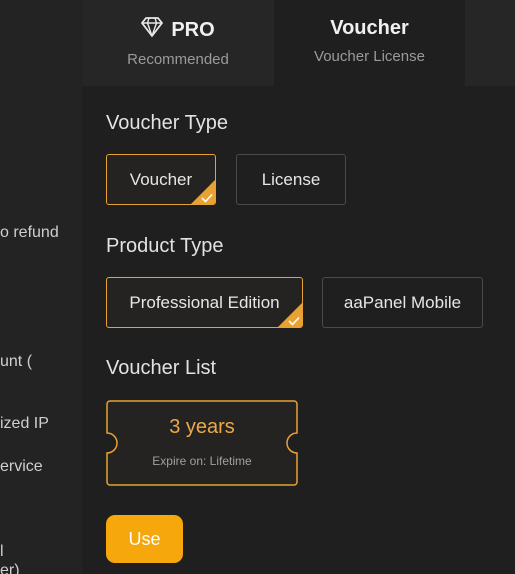 This screenshot has width=515, height=574. What do you see at coordinates (10, 568) in the screenshot?
I see `feature-fragment: er)` at bounding box center [10, 568].